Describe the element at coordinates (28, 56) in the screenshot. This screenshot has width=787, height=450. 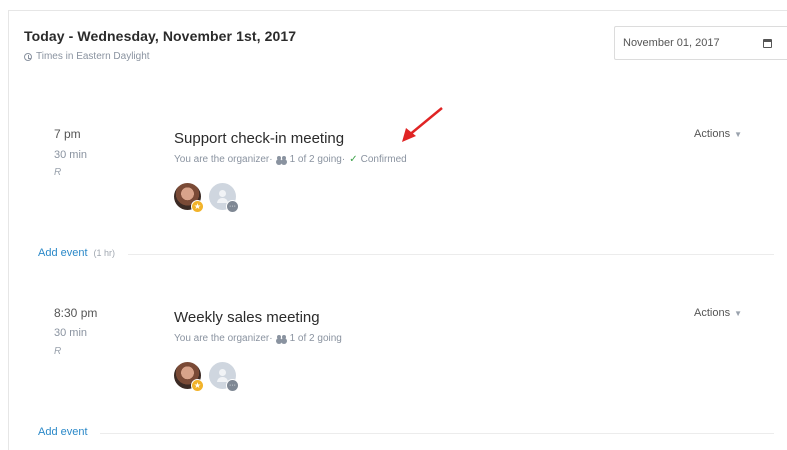
I see `clock-icon` at that location.